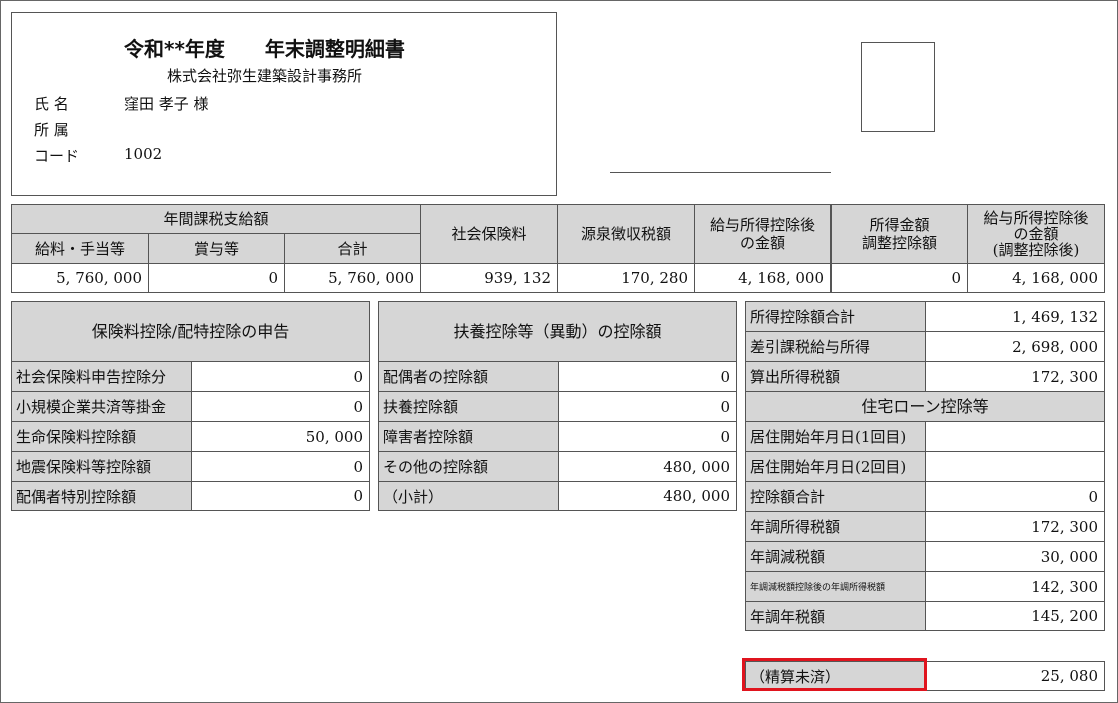 Image resolution: width=1118 pixels, height=703 pixels. Describe the element at coordinates (626, 234) in the screenshot. I see `col-withholding-header: 源泉徴収税額` at that location.